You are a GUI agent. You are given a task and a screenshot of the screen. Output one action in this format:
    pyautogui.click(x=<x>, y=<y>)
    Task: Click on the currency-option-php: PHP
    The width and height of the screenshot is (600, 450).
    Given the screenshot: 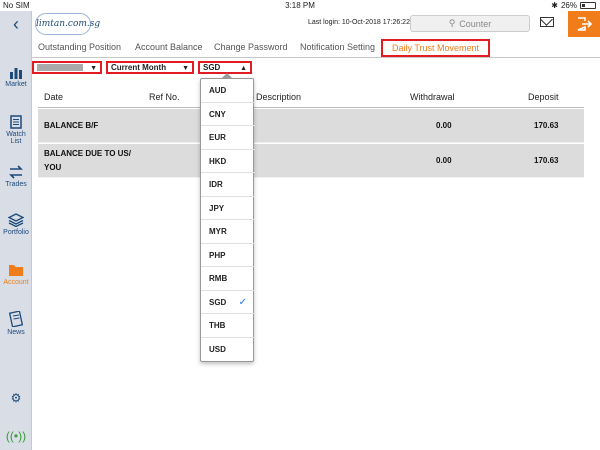 What is the action you would take?
    pyautogui.click(x=228, y=255)
    